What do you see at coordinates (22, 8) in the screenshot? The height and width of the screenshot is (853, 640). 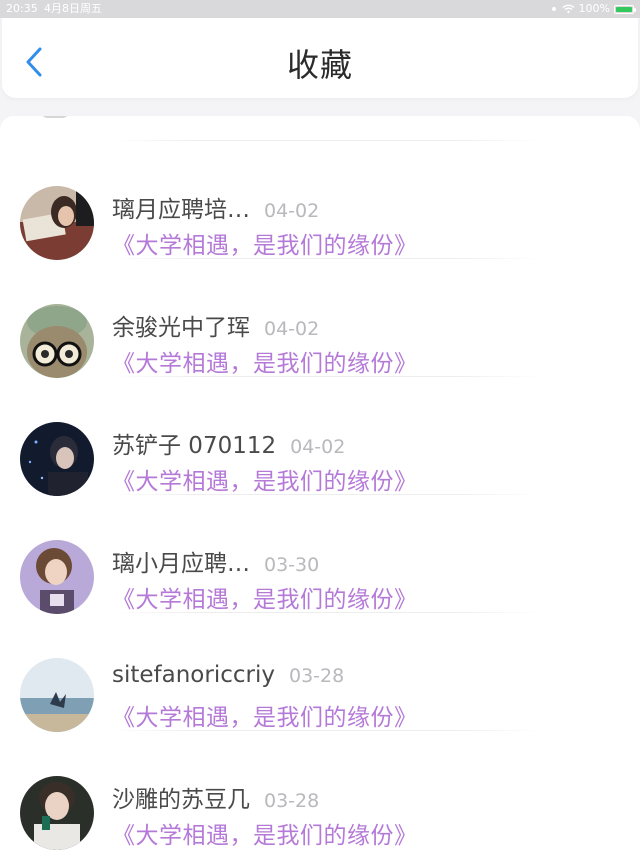 I see `status-time: 20:35` at bounding box center [22, 8].